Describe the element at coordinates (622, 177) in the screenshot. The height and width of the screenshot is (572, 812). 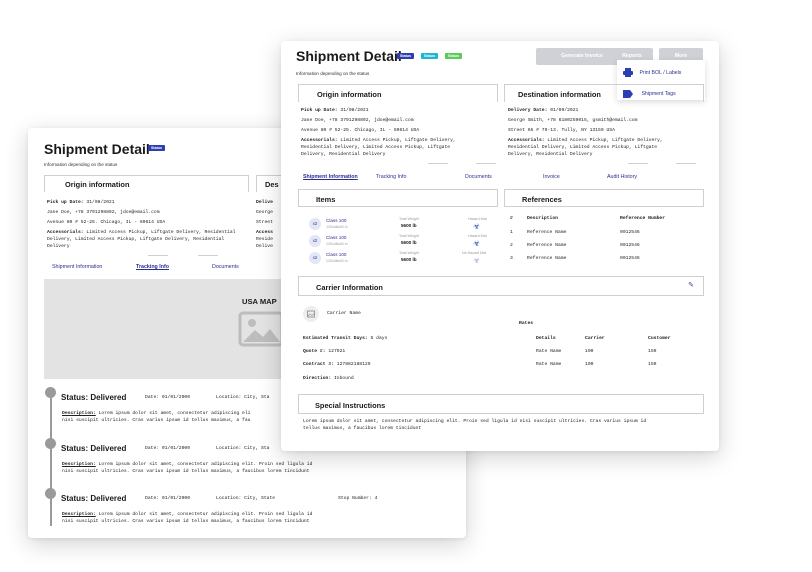
I see `tab-audit-history: Audit History` at that location.